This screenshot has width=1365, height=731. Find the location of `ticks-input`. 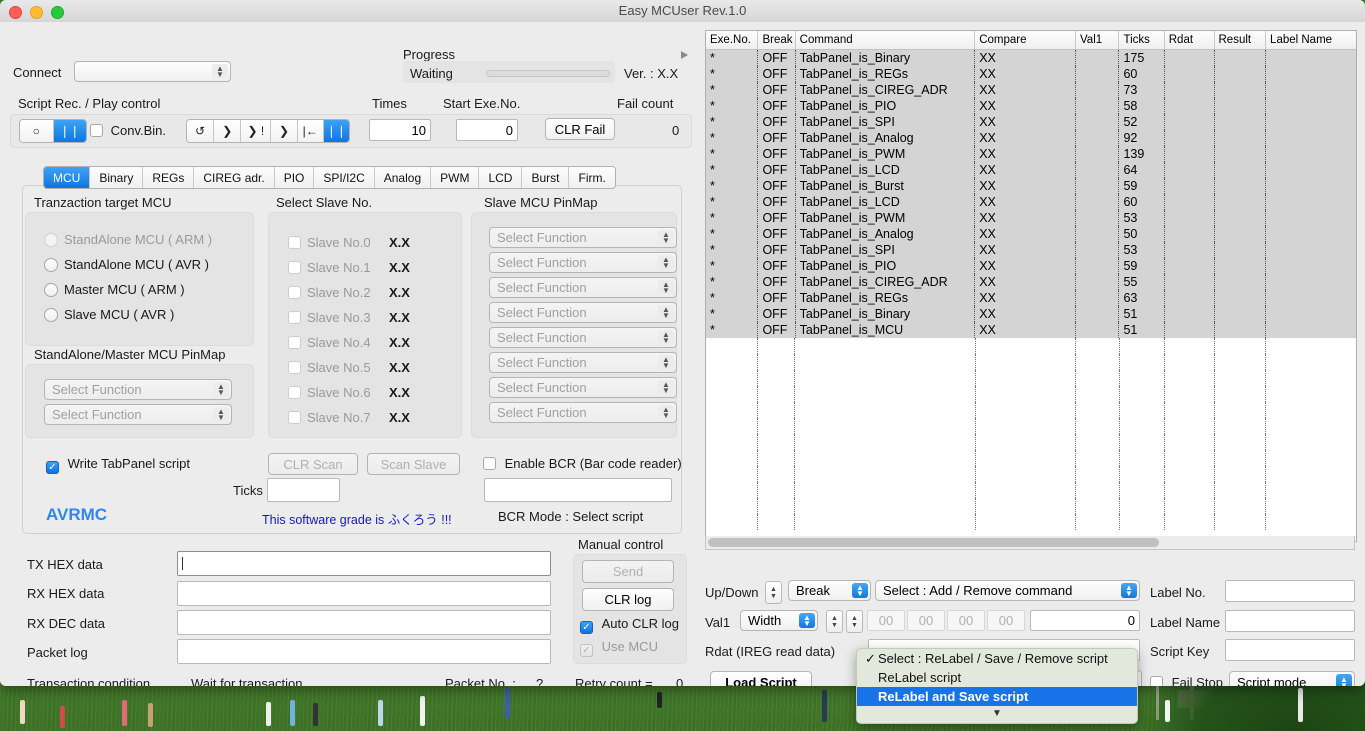

ticks-input is located at coordinates (303, 490).